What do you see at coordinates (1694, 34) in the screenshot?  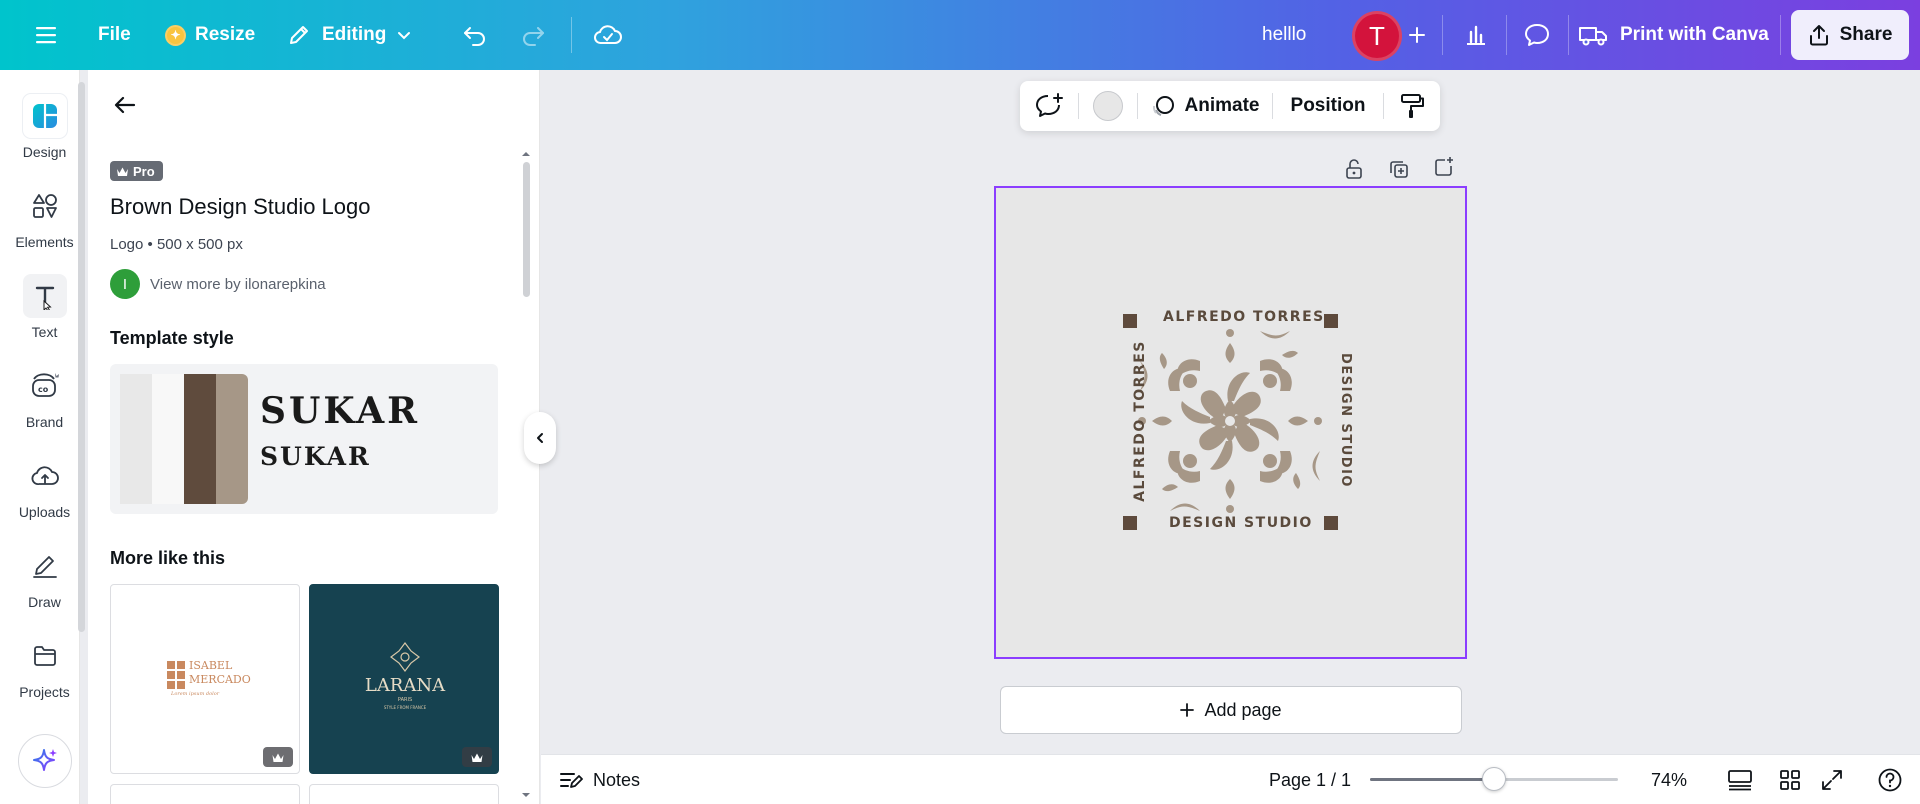 I see `print-label: Print with Canva` at bounding box center [1694, 34].